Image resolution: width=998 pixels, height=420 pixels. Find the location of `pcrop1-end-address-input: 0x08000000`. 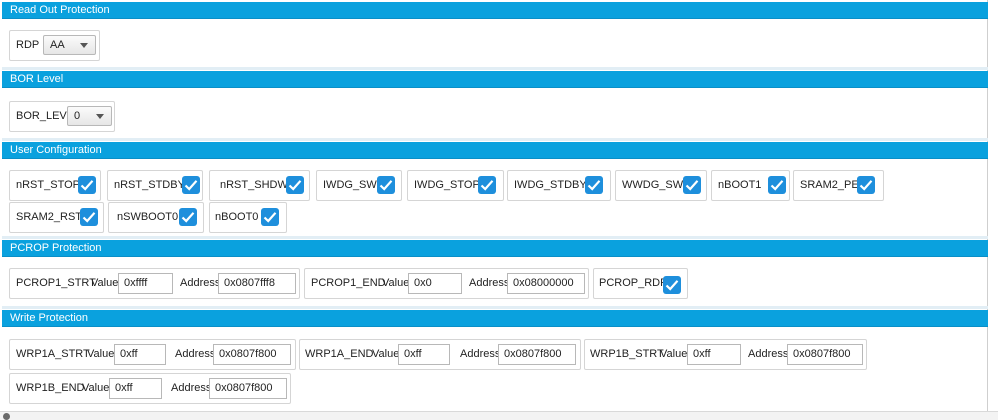

pcrop1-end-address-input: 0x08000000 is located at coordinates (546, 283).